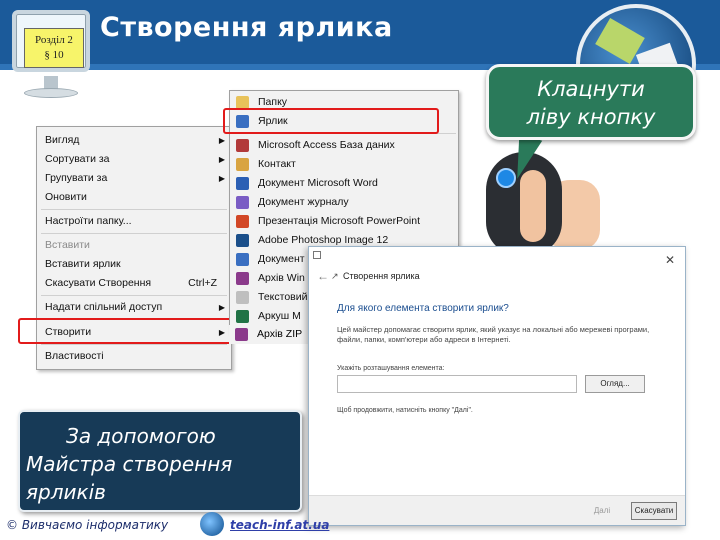 The height and width of the screenshot is (540, 720). I want to click on menu-item-refresh: Оновити, so click(134, 197).